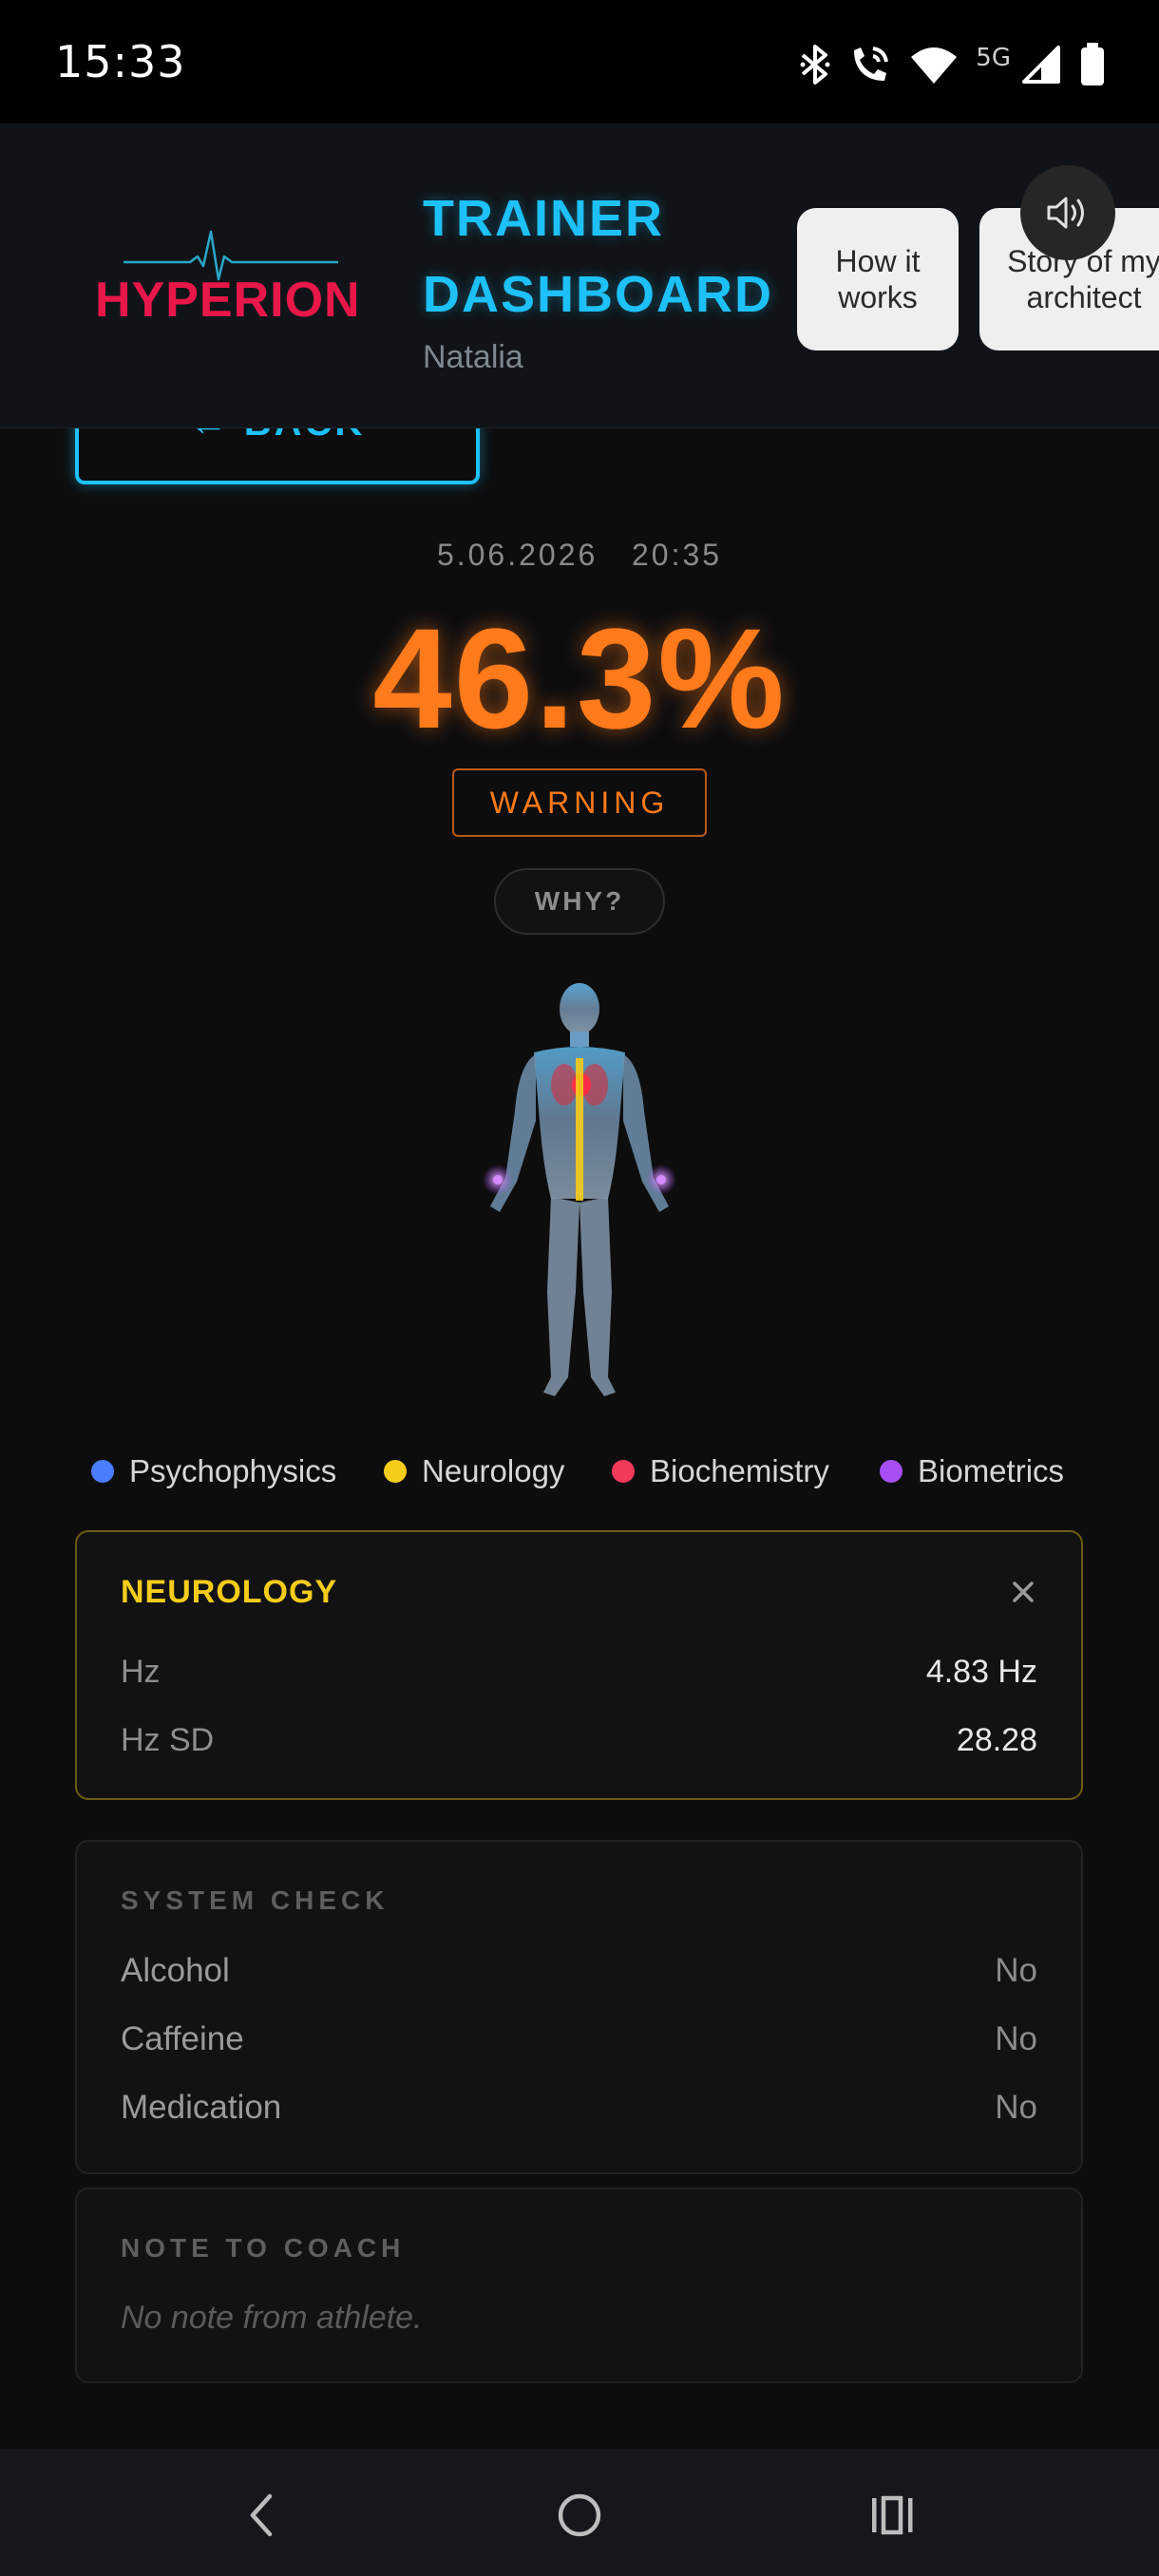 This screenshot has width=1159, height=2576. Describe the element at coordinates (263, 2248) in the screenshot. I see `note-title: NOTE TO COACH` at that location.